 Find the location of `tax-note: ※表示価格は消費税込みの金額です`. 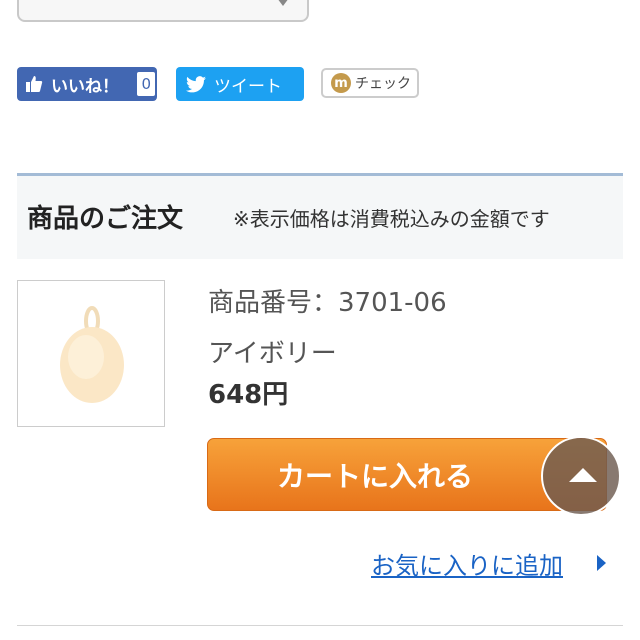

tax-note: ※表示価格は消費税込みの金額です is located at coordinates (391, 219).